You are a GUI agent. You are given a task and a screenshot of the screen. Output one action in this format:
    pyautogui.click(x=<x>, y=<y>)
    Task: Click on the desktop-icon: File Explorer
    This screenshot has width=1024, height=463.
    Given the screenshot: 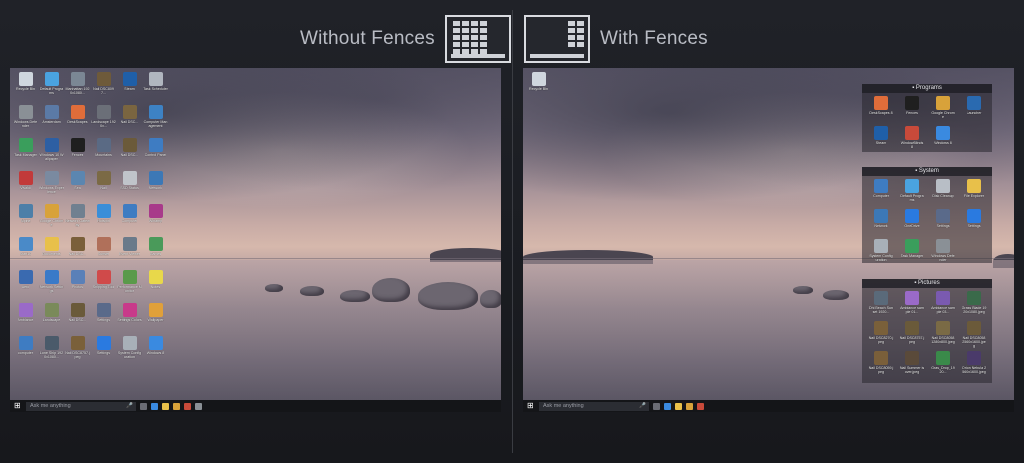 What is the action you would take?
    pyautogui.click(x=974, y=193)
    